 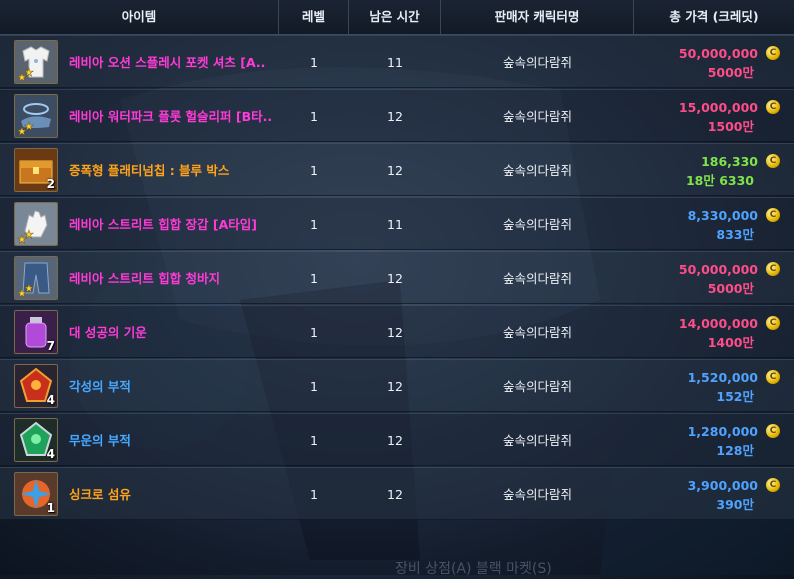 I want to click on item-name: 증폭형 플래티넘칩 : 블루 박스, so click(x=149, y=170).